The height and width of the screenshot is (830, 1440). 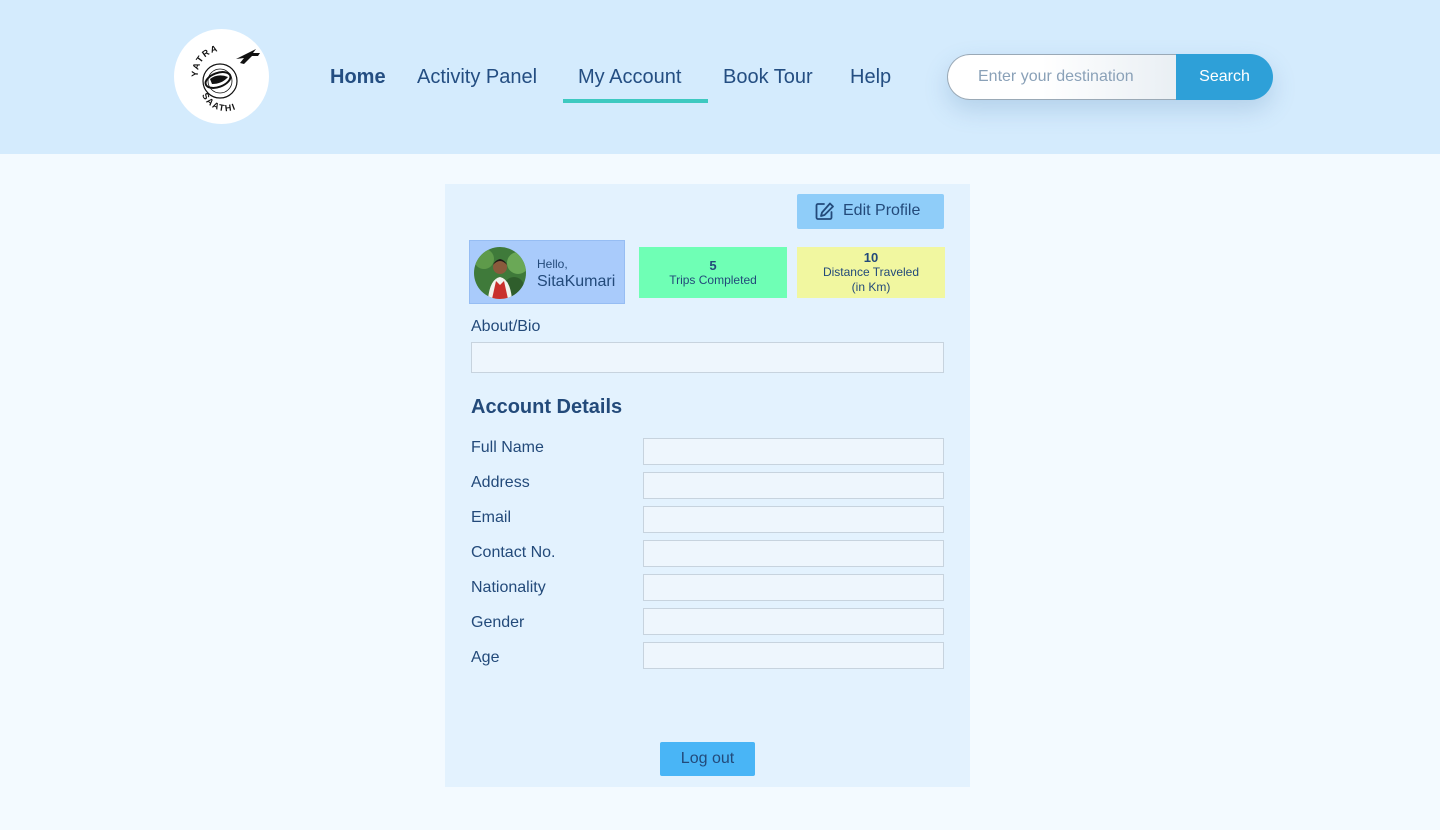 What do you see at coordinates (552, 264) in the screenshot?
I see `greeting-text: Hello,` at bounding box center [552, 264].